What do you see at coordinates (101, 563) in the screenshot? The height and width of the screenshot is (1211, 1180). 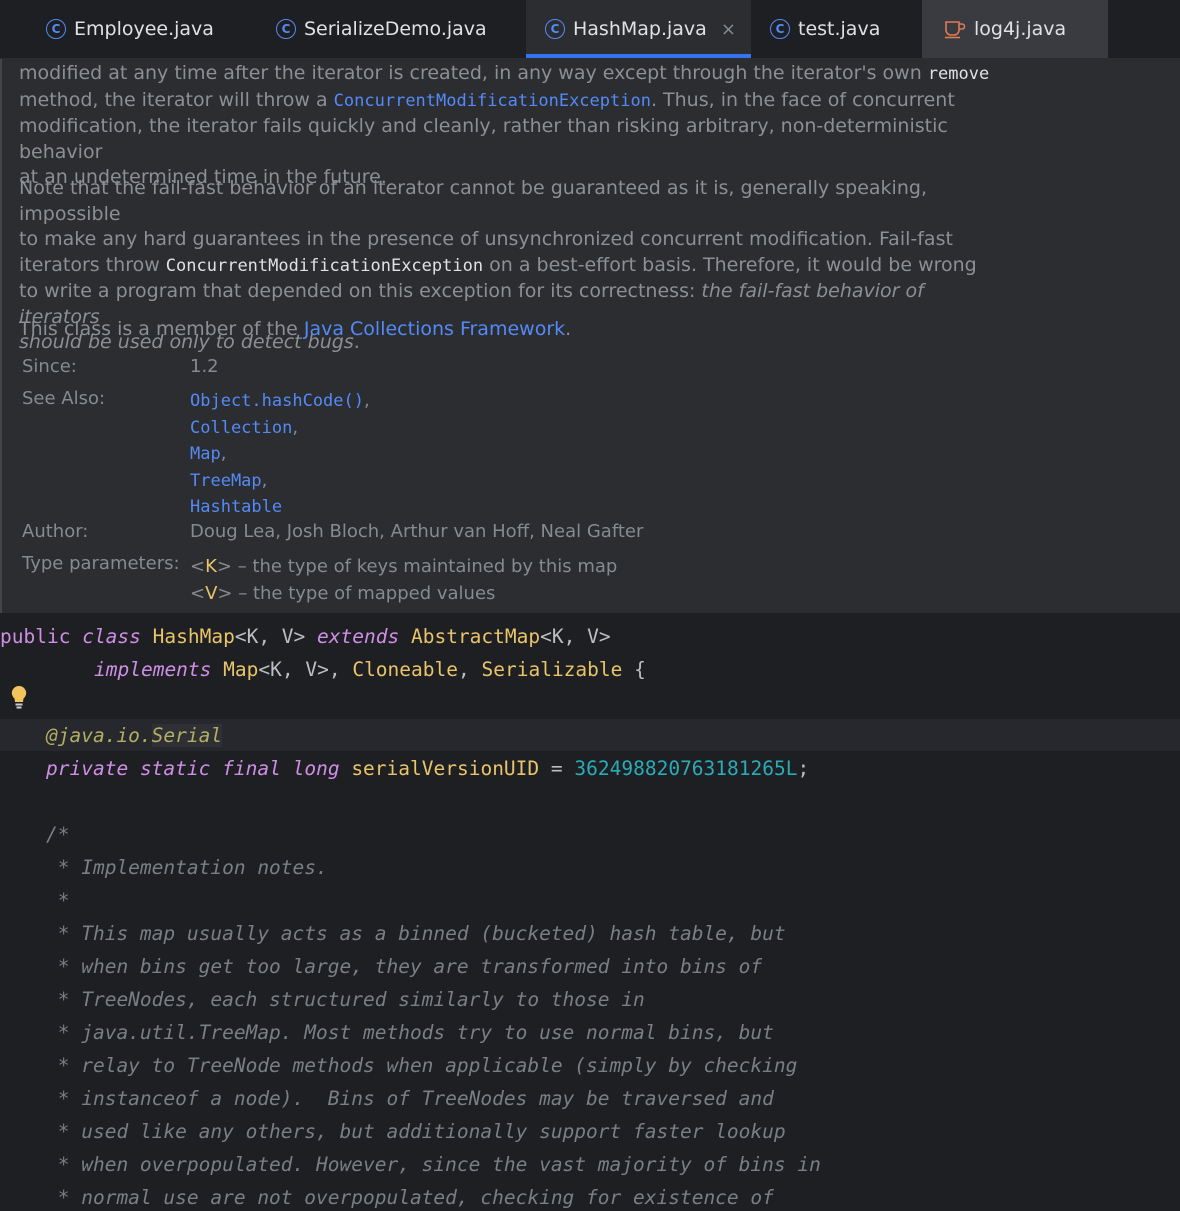 I see `type-params-label: Type parameters:` at bounding box center [101, 563].